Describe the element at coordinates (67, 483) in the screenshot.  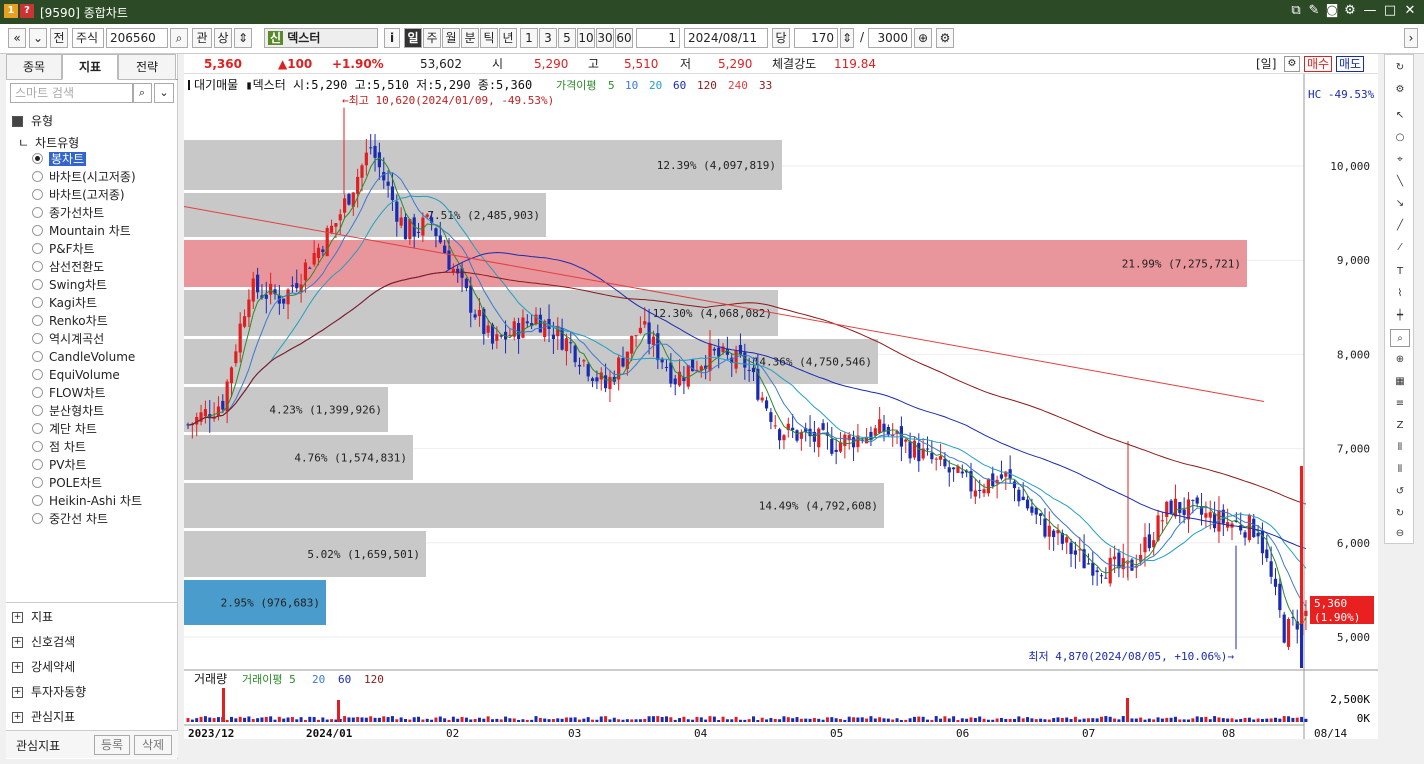
I see `chart-type-item: POLE차트` at that location.